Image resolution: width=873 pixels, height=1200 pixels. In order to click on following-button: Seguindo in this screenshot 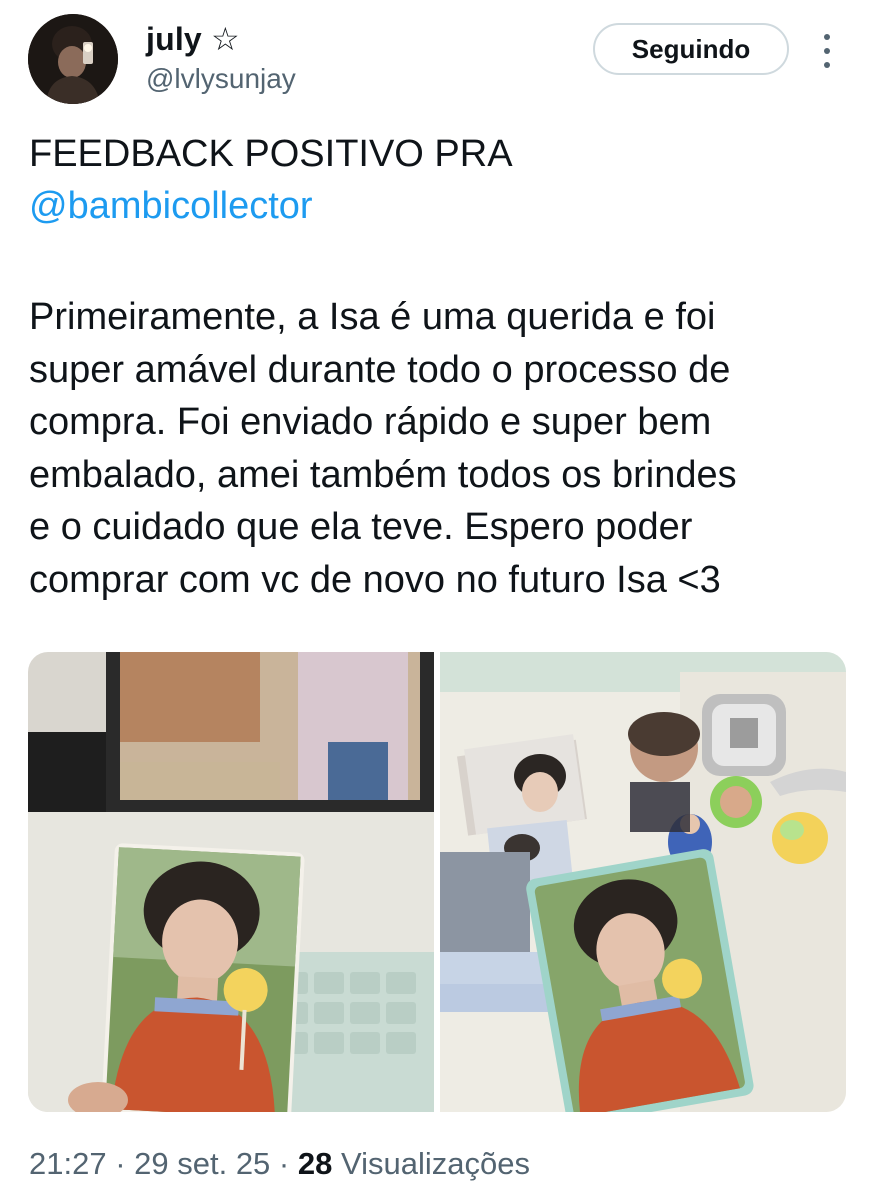, I will do `click(691, 49)`.